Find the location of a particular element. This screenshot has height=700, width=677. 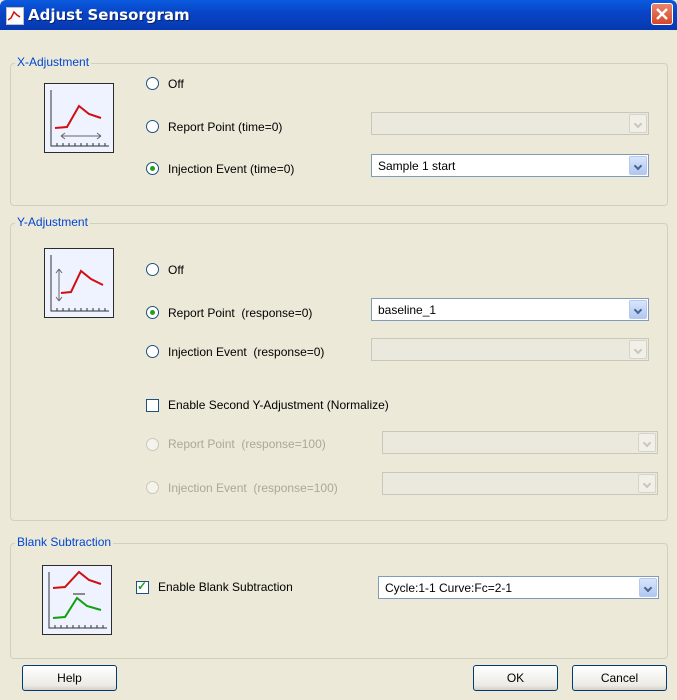

x-adjustment-thumbnail-icon is located at coordinates (79, 118).